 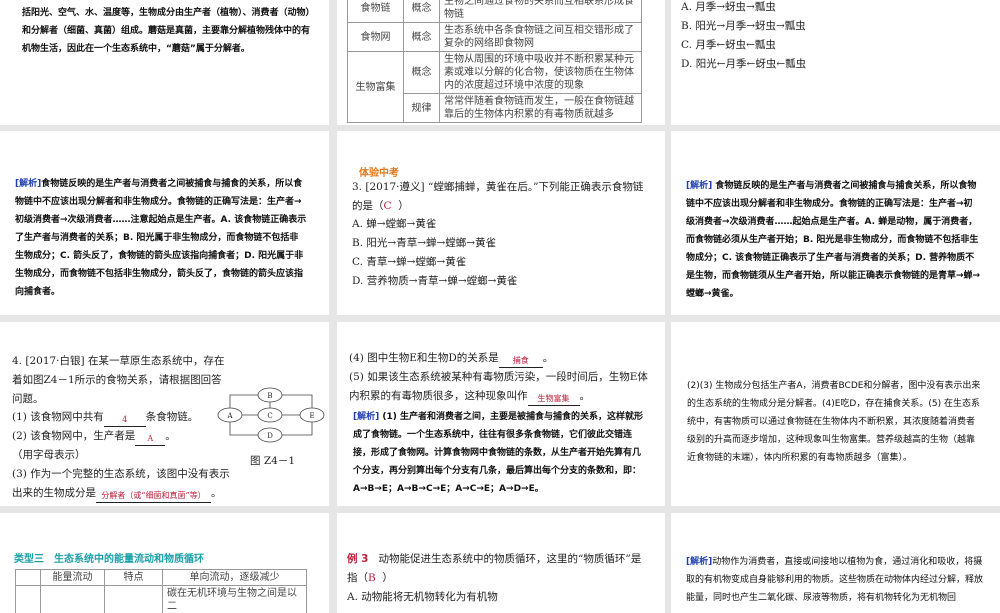 What do you see at coordinates (548, 358) in the screenshot?
I see `q4-end: 。` at bounding box center [548, 358].